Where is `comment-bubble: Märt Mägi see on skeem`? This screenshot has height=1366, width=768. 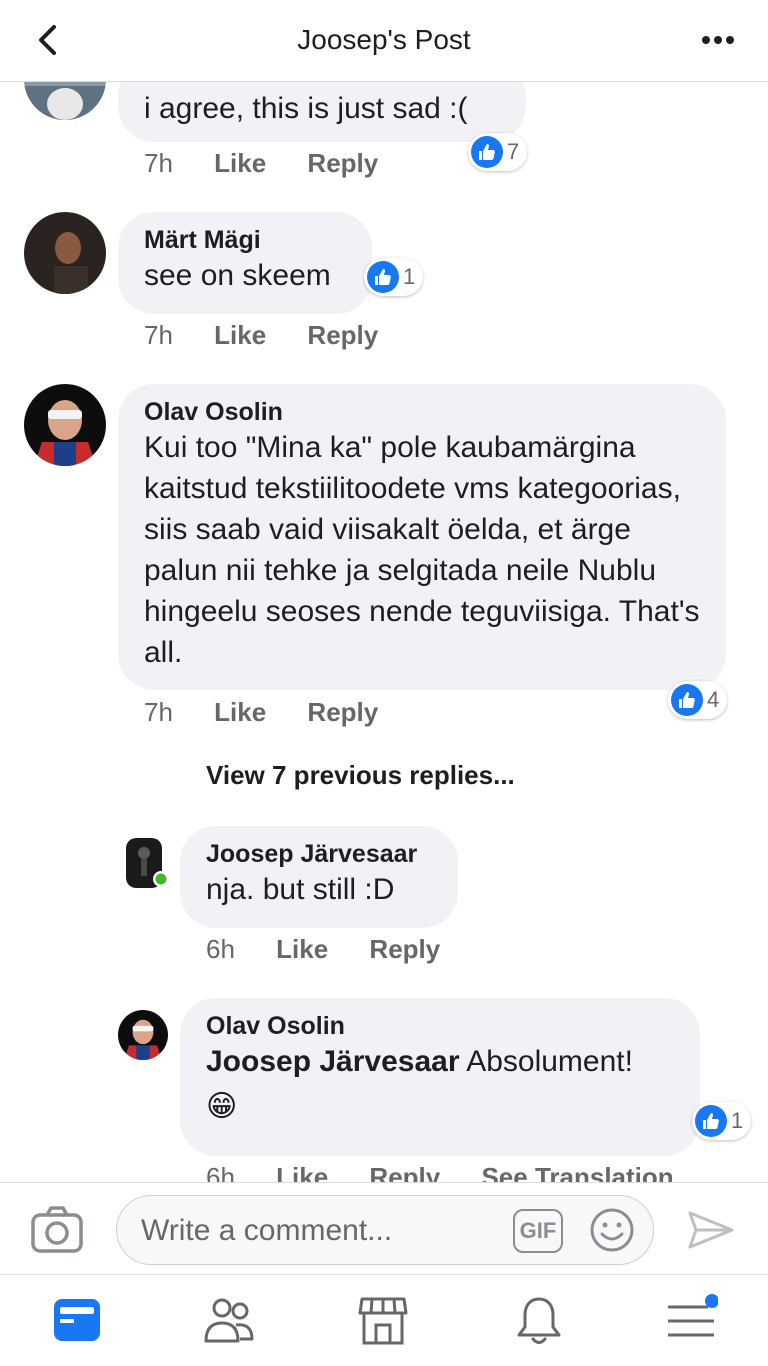
comment-bubble: Märt Mägi see on skeem is located at coordinates (245, 263).